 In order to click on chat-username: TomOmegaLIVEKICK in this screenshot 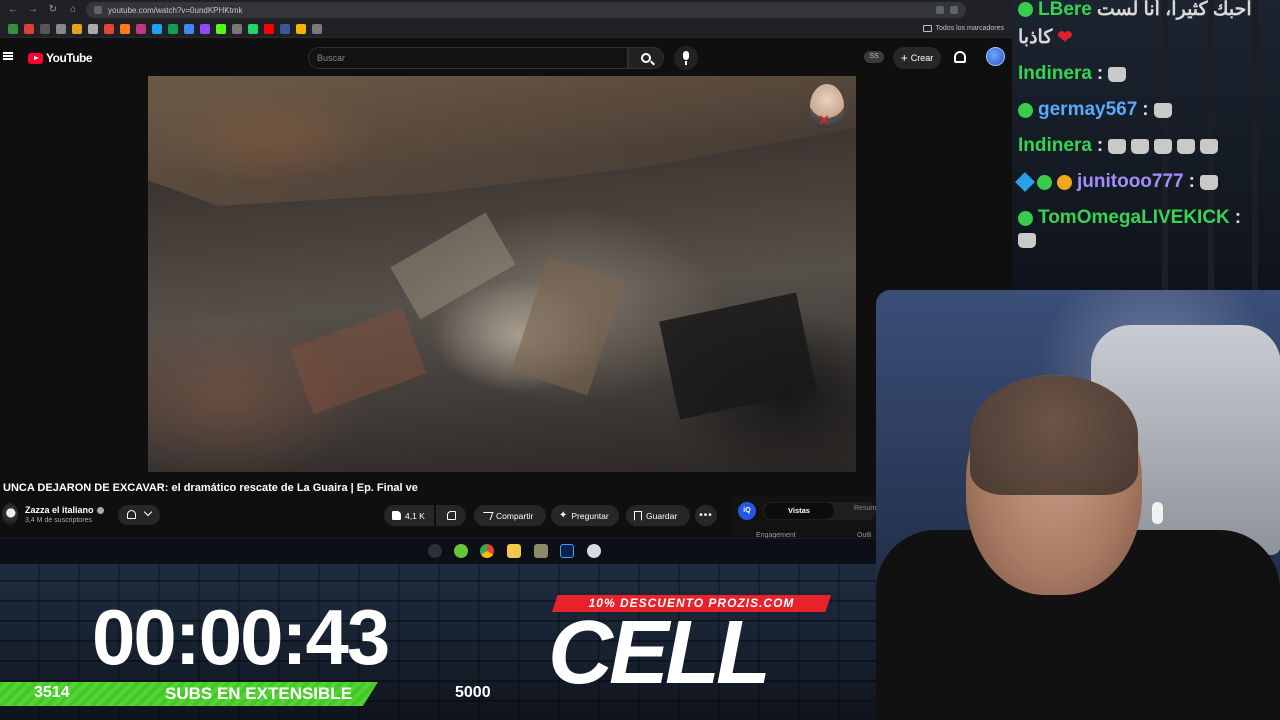, I will do `click(1134, 218)`.